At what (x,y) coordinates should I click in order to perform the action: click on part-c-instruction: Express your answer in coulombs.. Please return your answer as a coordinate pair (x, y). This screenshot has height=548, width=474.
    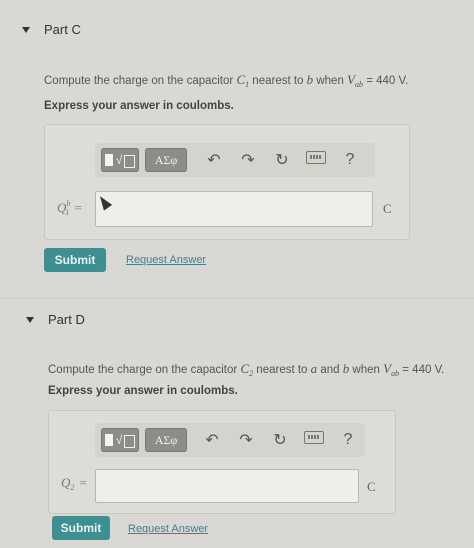
    Looking at the image, I should click on (139, 106).